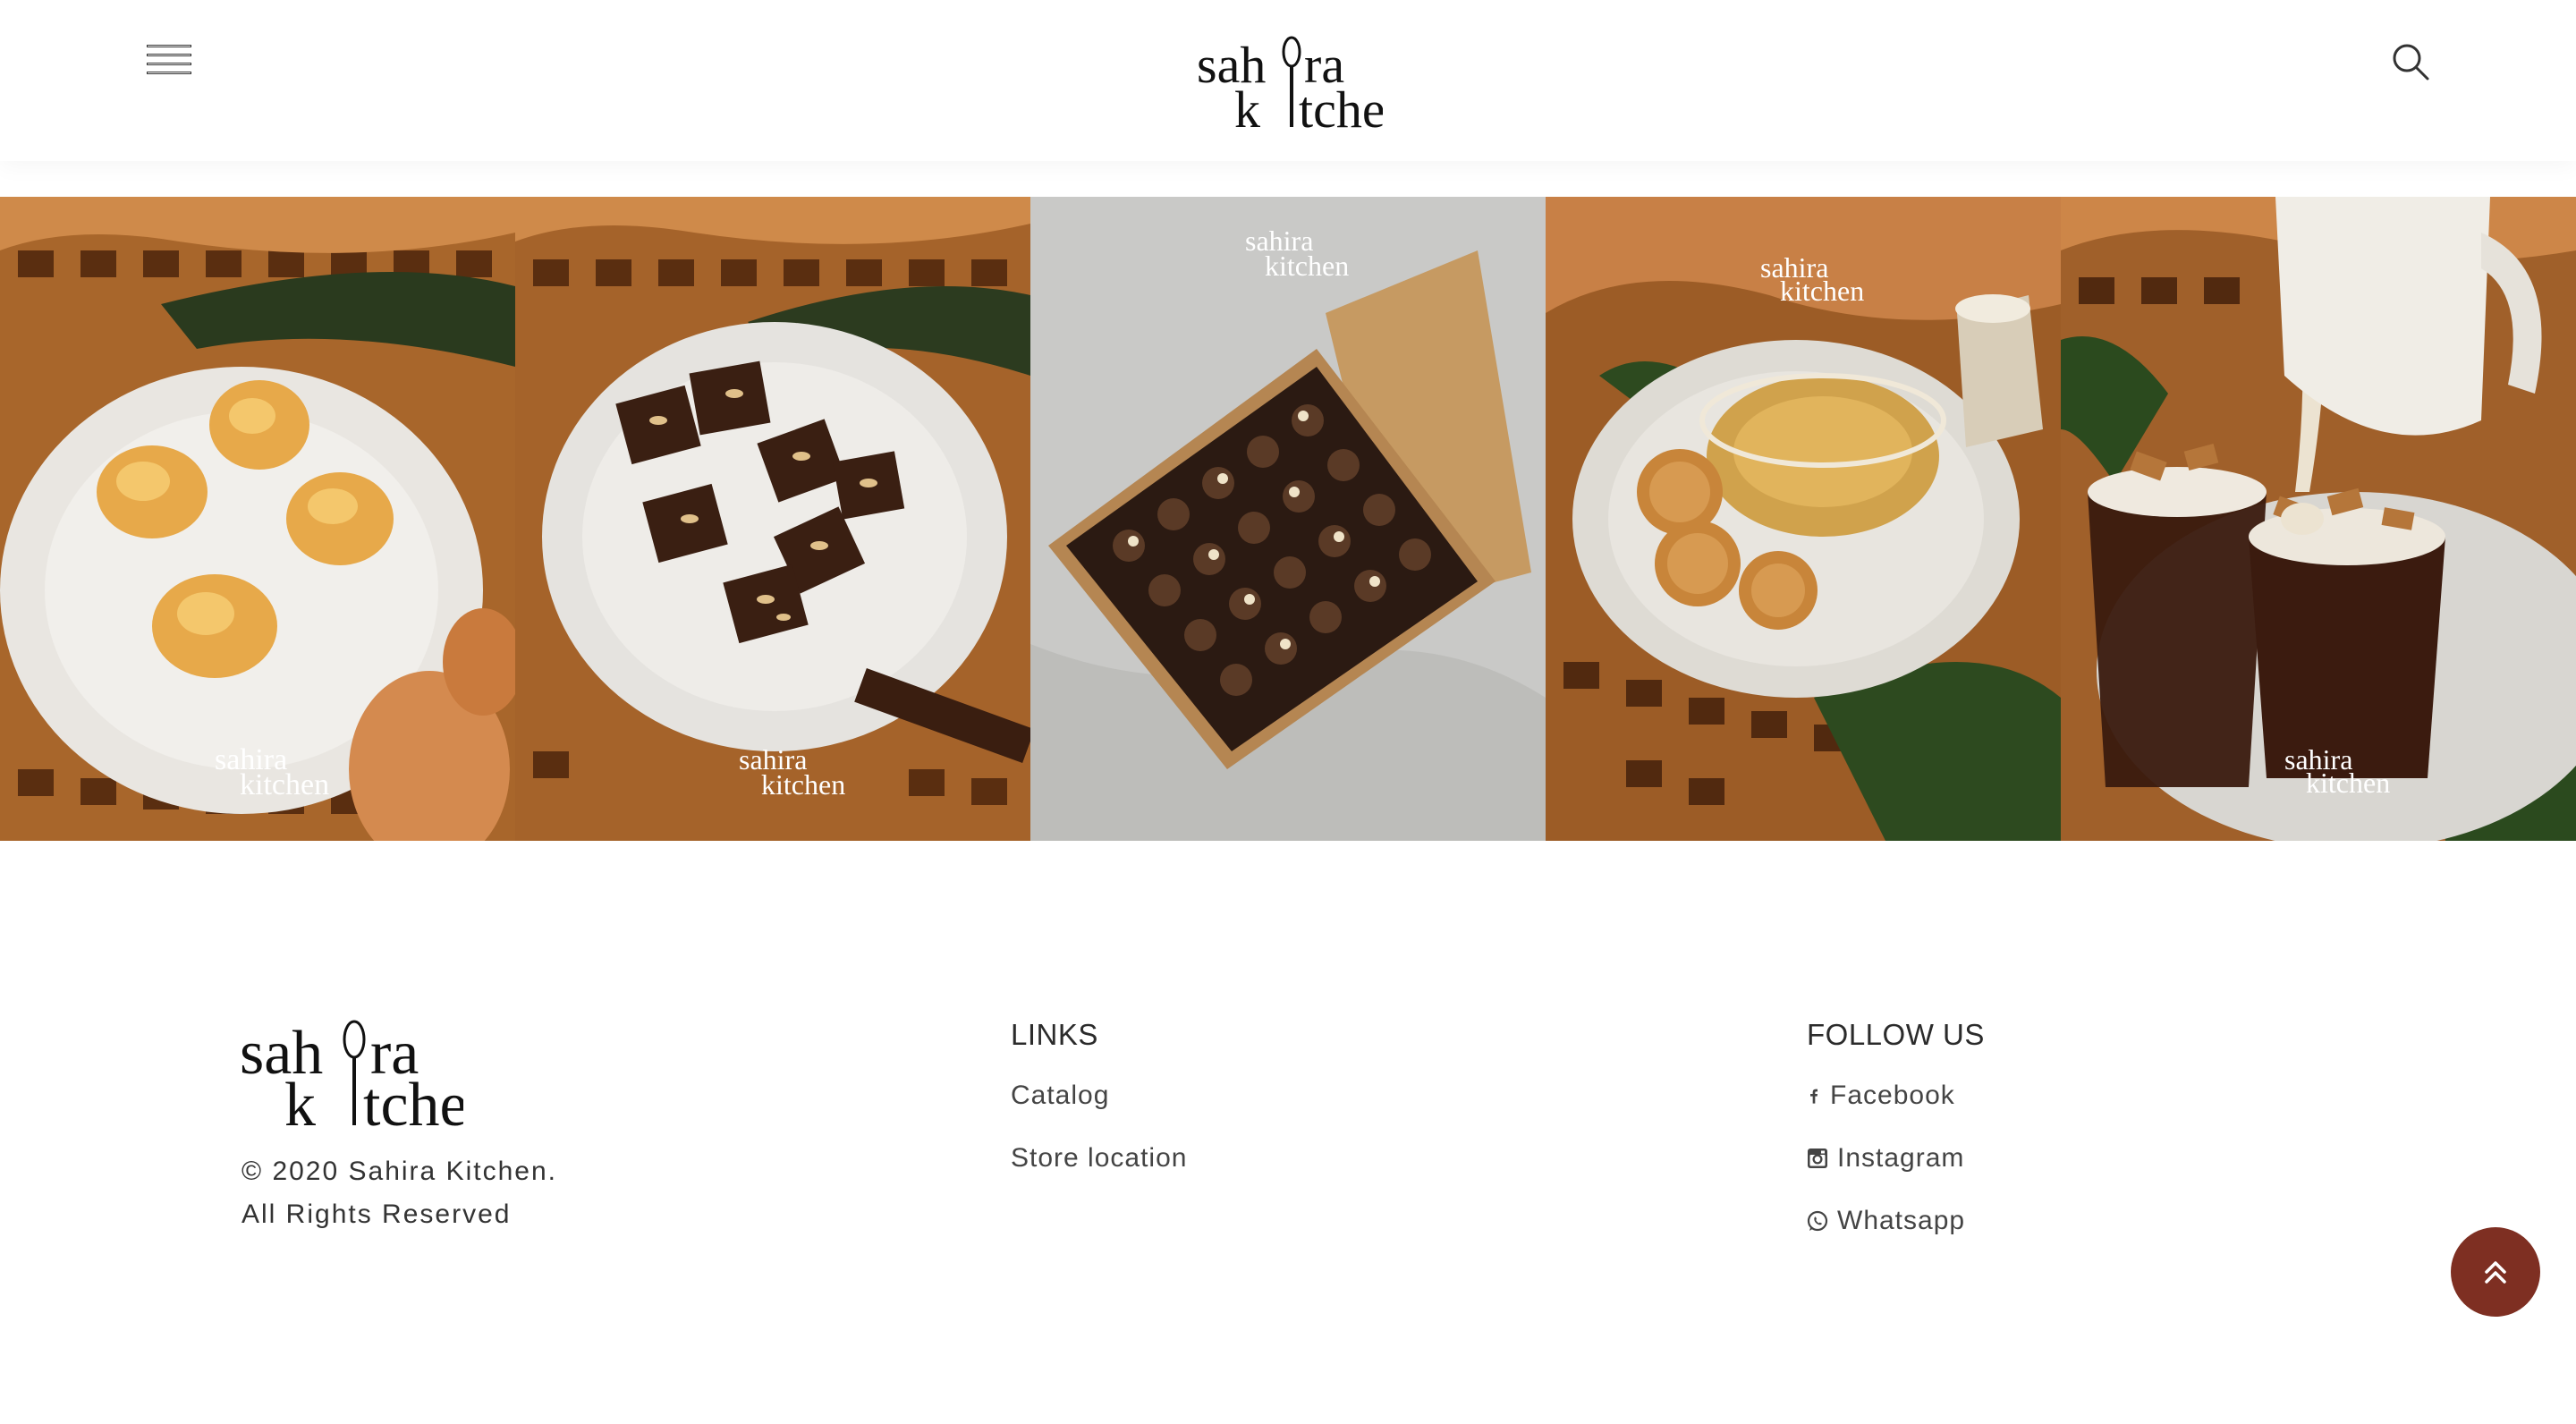 This screenshot has width=2576, height=1424. What do you see at coordinates (399, 1171) in the screenshot?
I see `copyright-line-1: © 2020 Sahira Kitchen.` at bounding box center [399, 1171].